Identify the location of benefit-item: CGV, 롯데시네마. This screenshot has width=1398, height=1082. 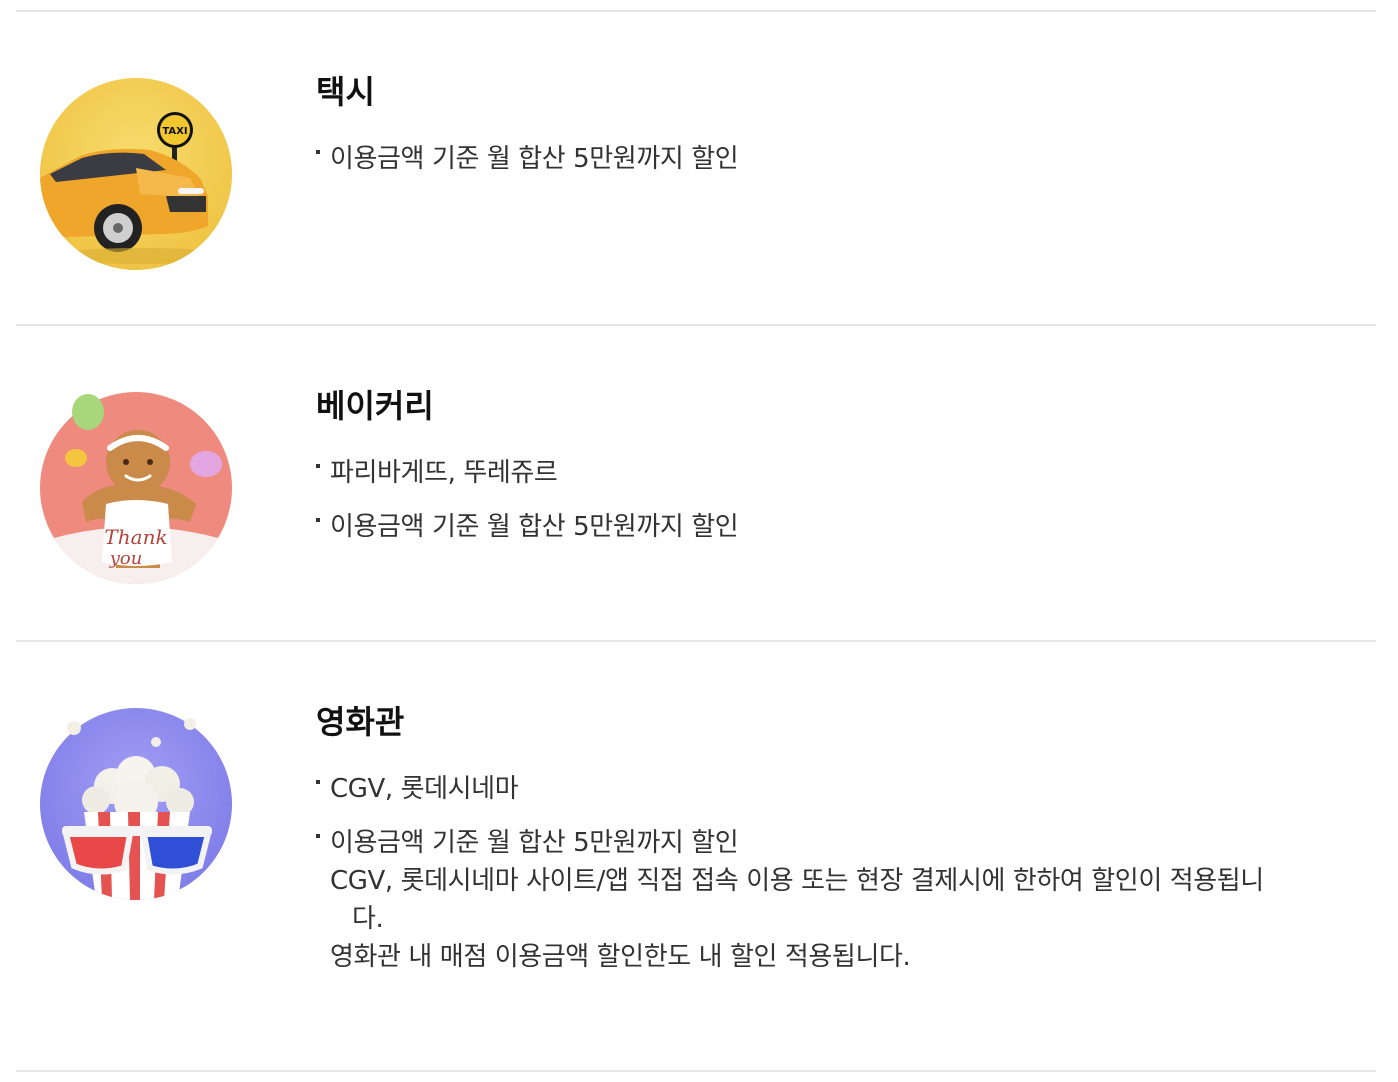
(846, 789).